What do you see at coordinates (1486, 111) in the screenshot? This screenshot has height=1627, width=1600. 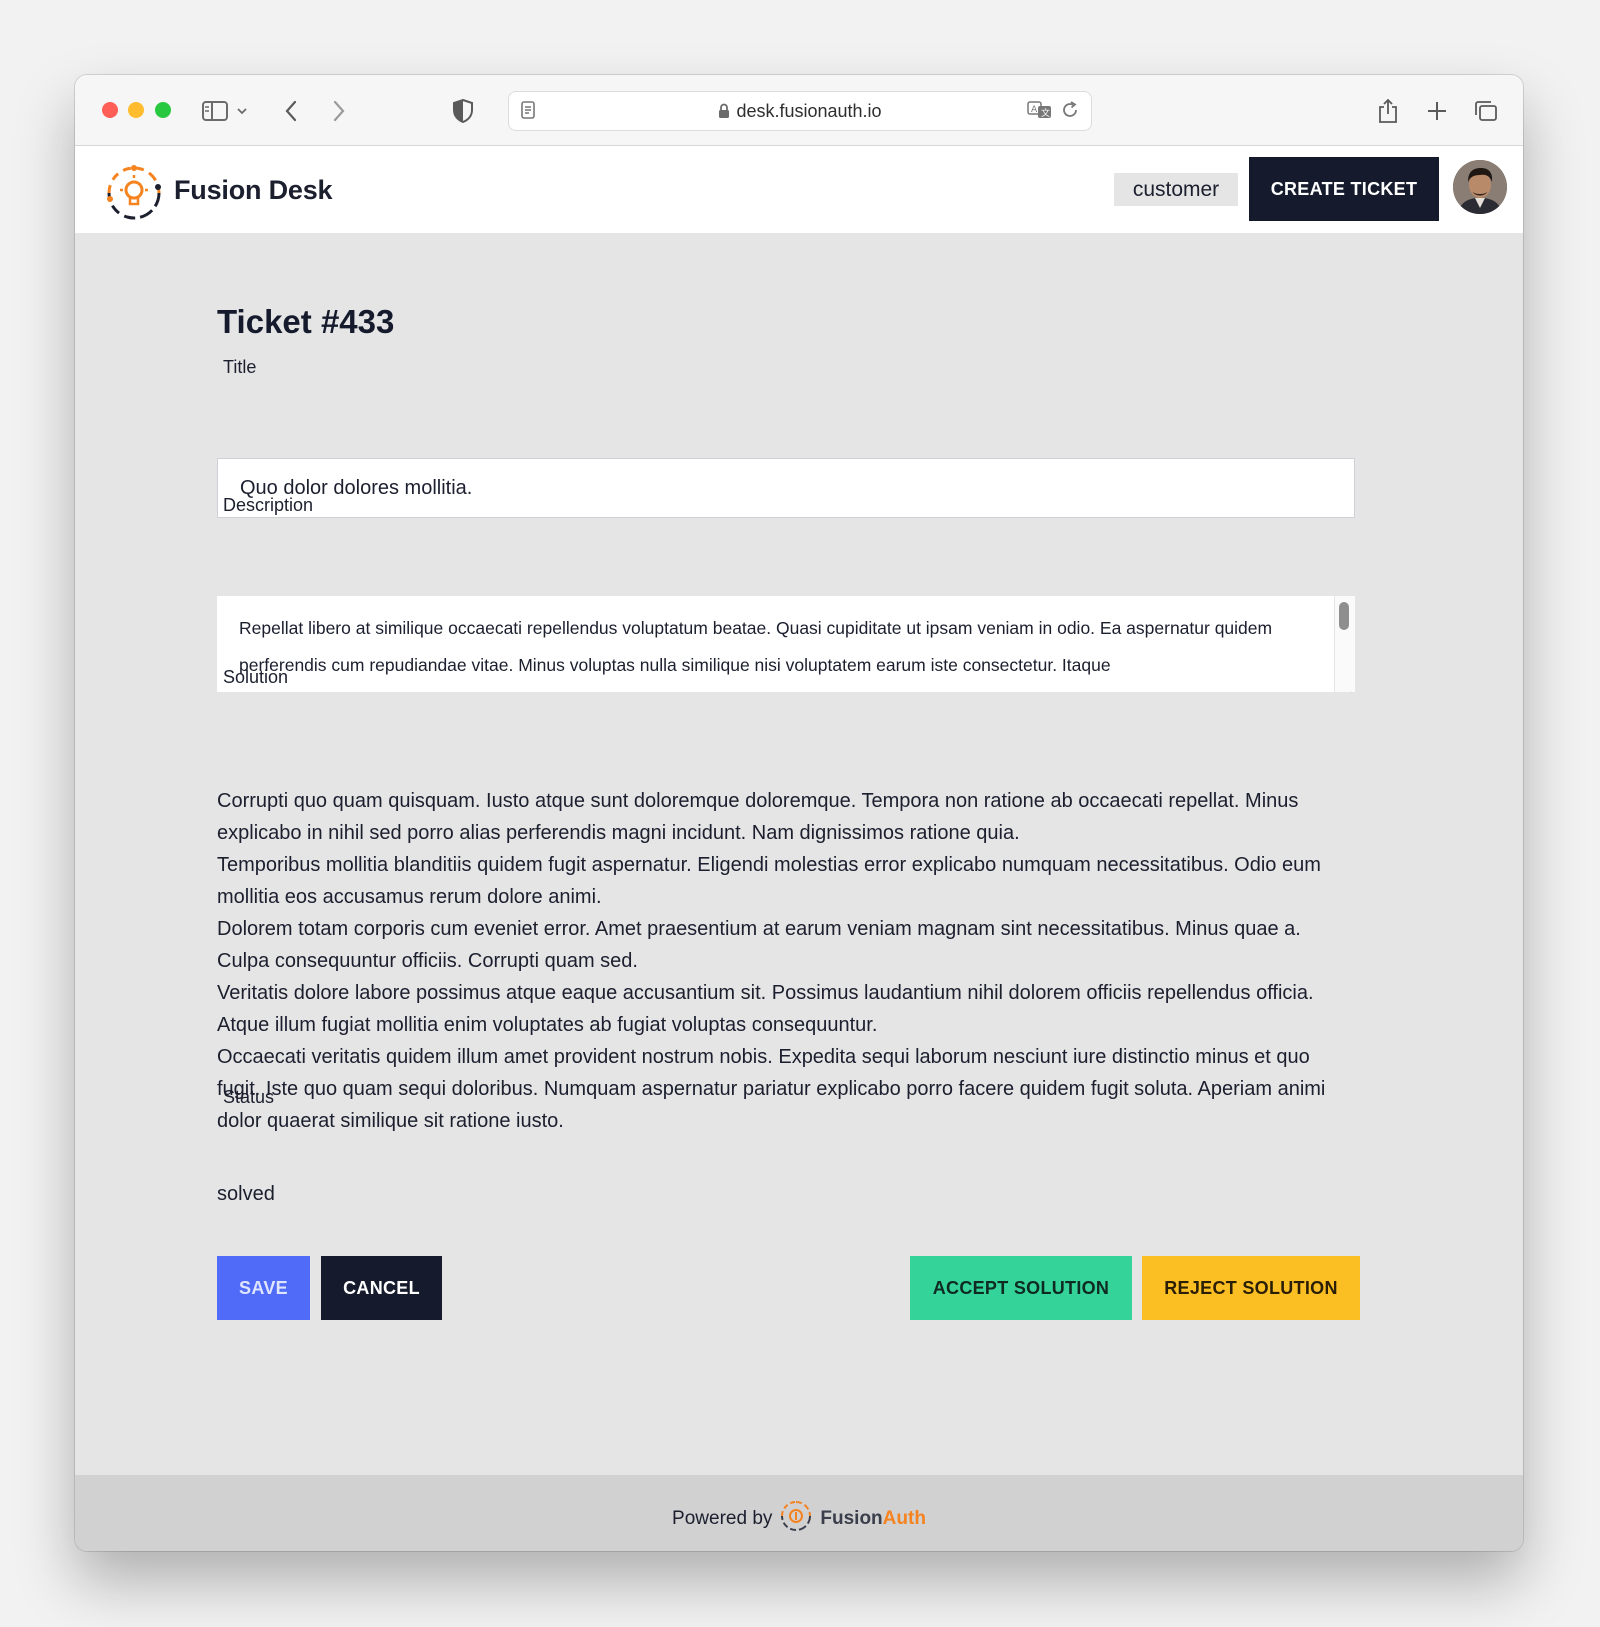 I see `tabs-overview-icon` at bounding box center [1486, 111].